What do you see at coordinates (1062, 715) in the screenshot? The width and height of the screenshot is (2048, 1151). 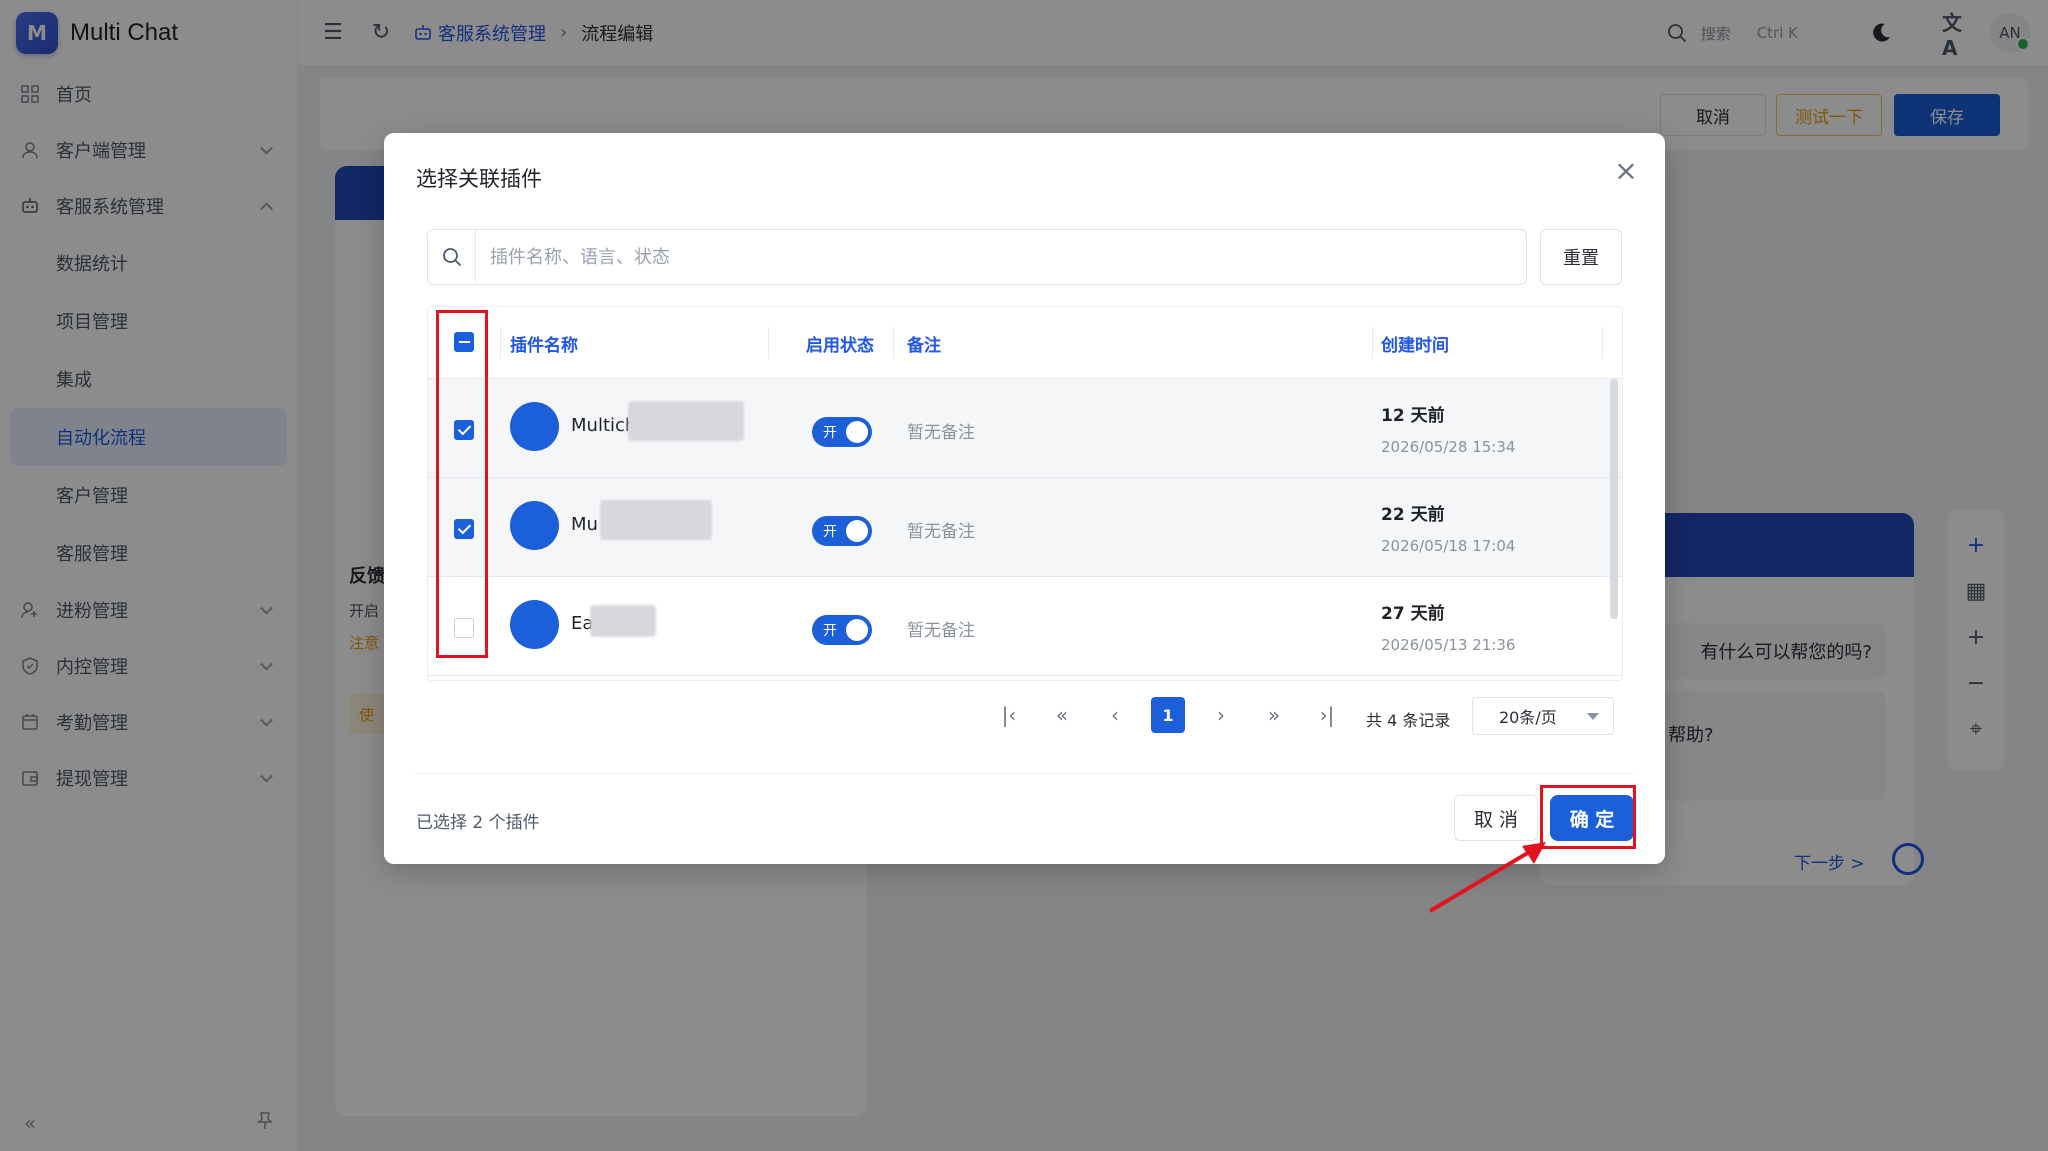 I see `prev-group-icon: «` at bounding box center [1062, 715].